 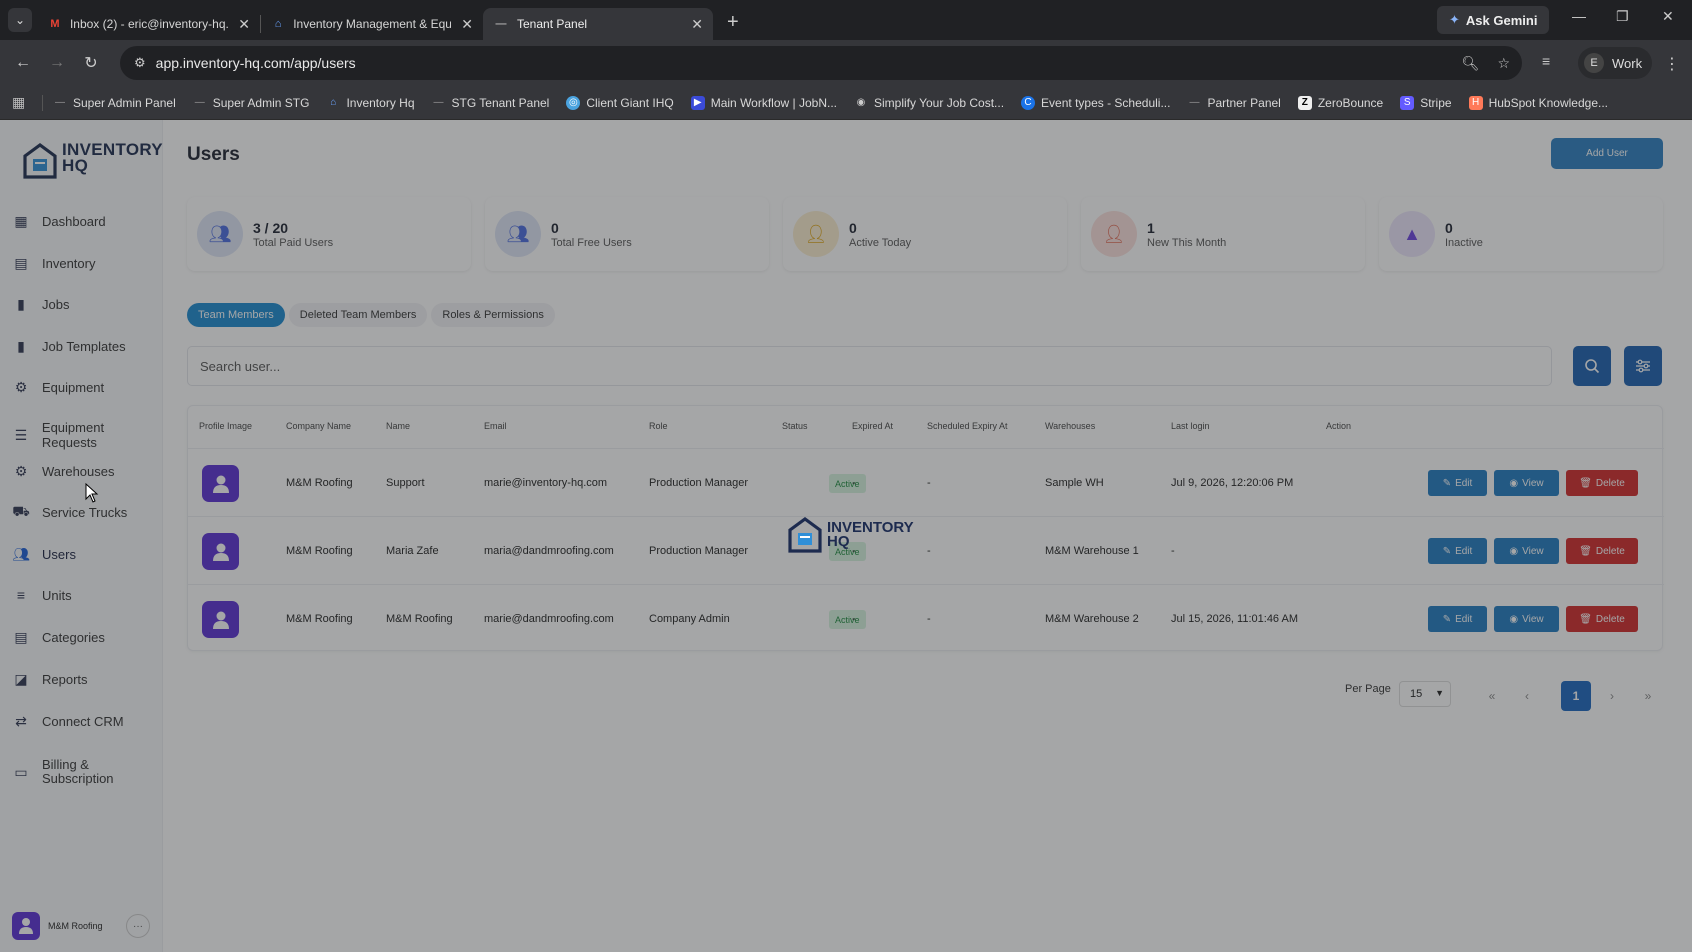 I want to click on browser-tab-tenant-panel: — Tenant Panel ✕, so click(x=598, y=24).